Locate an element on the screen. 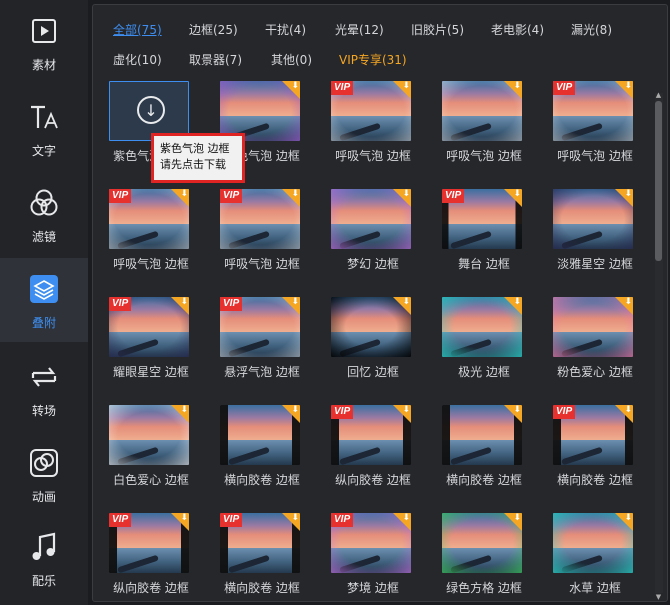 The image size is (670, 605). sidebar-item-label: 转场 is located at coordinates (43, 411).